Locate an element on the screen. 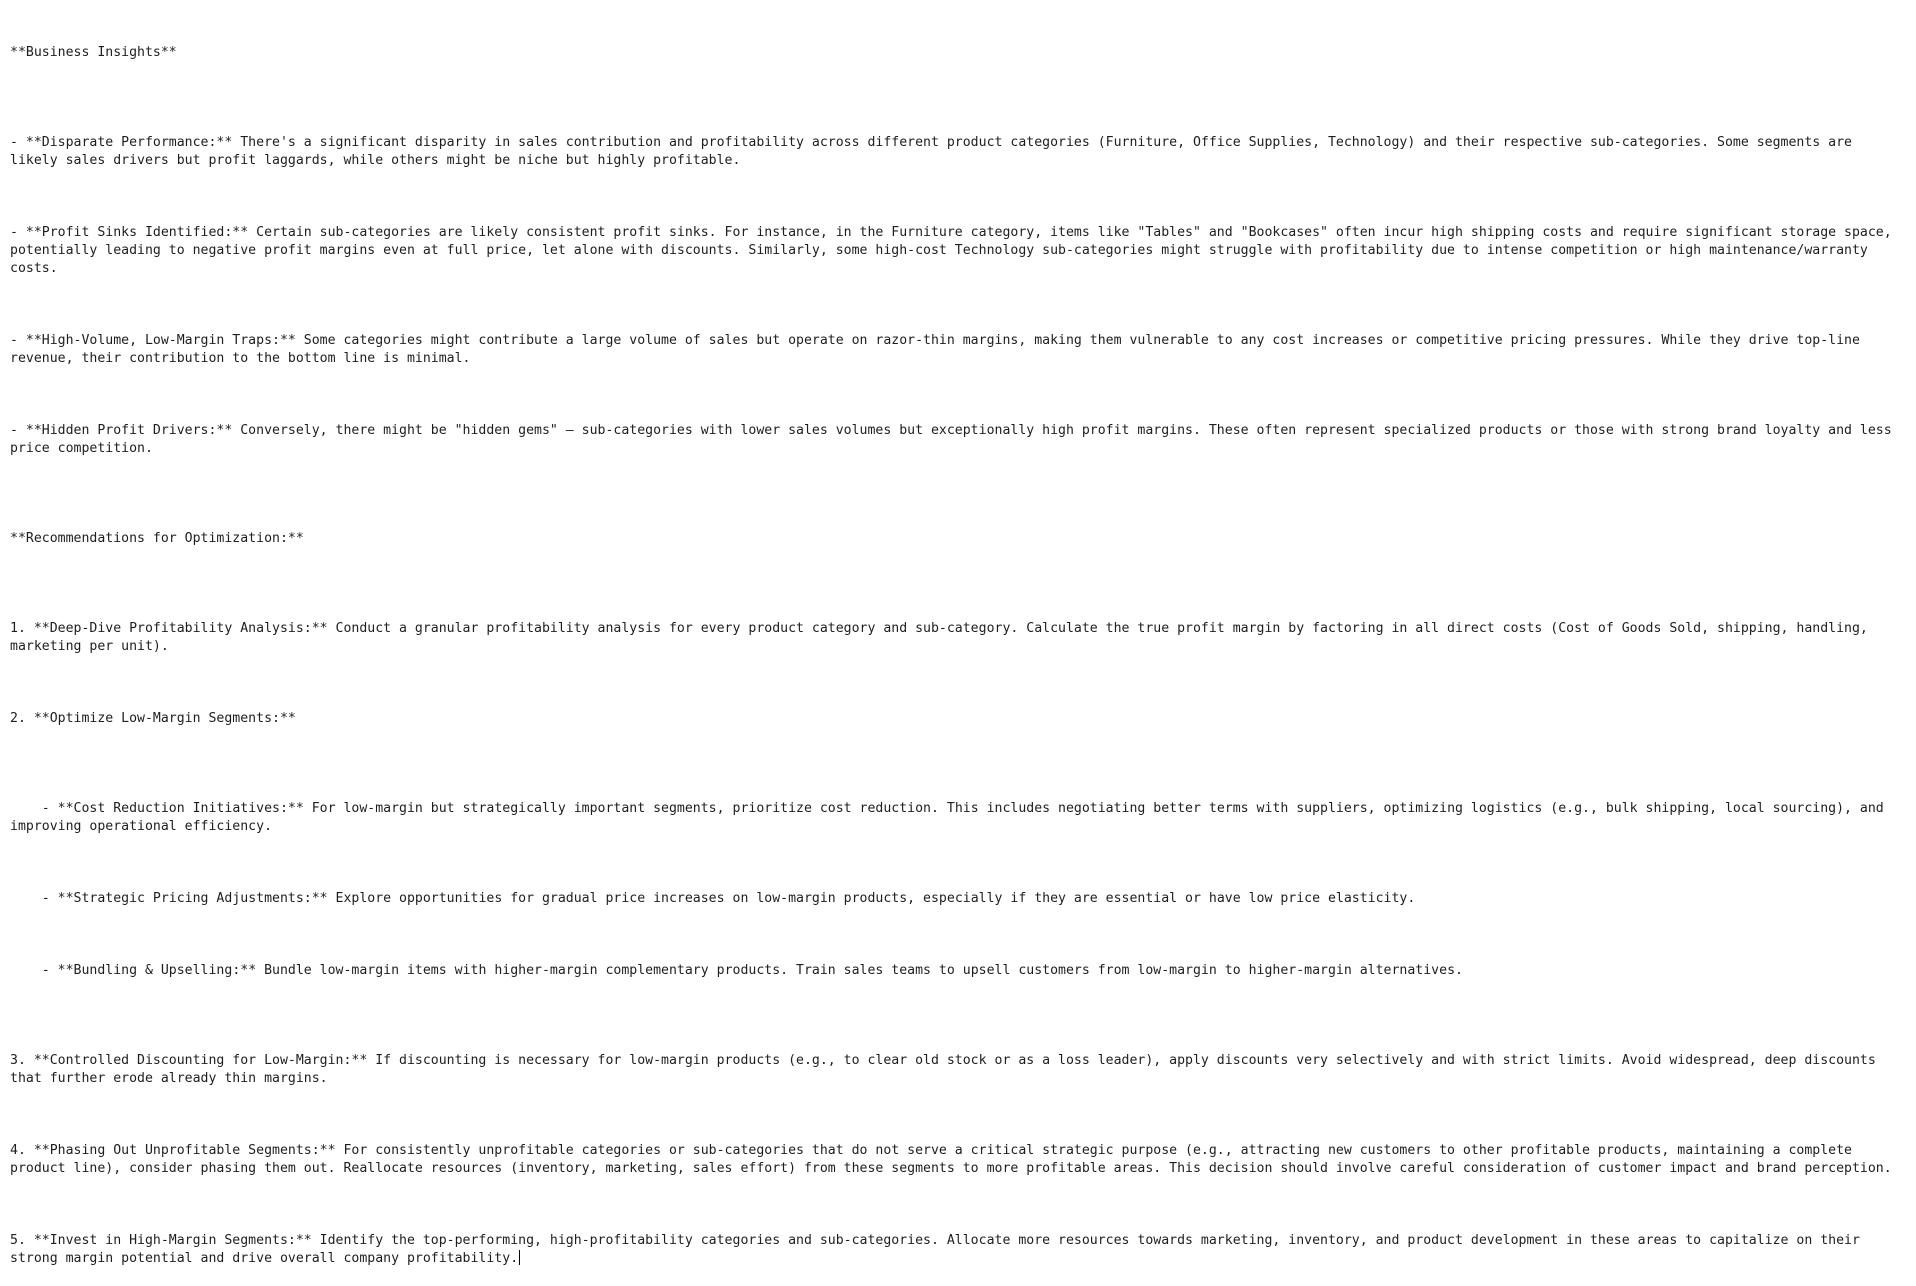 The image size is (1916, 1286). recommendation-2: 2. **Optimize Low-Margin Segments:** is located at coordinates (153, 718).